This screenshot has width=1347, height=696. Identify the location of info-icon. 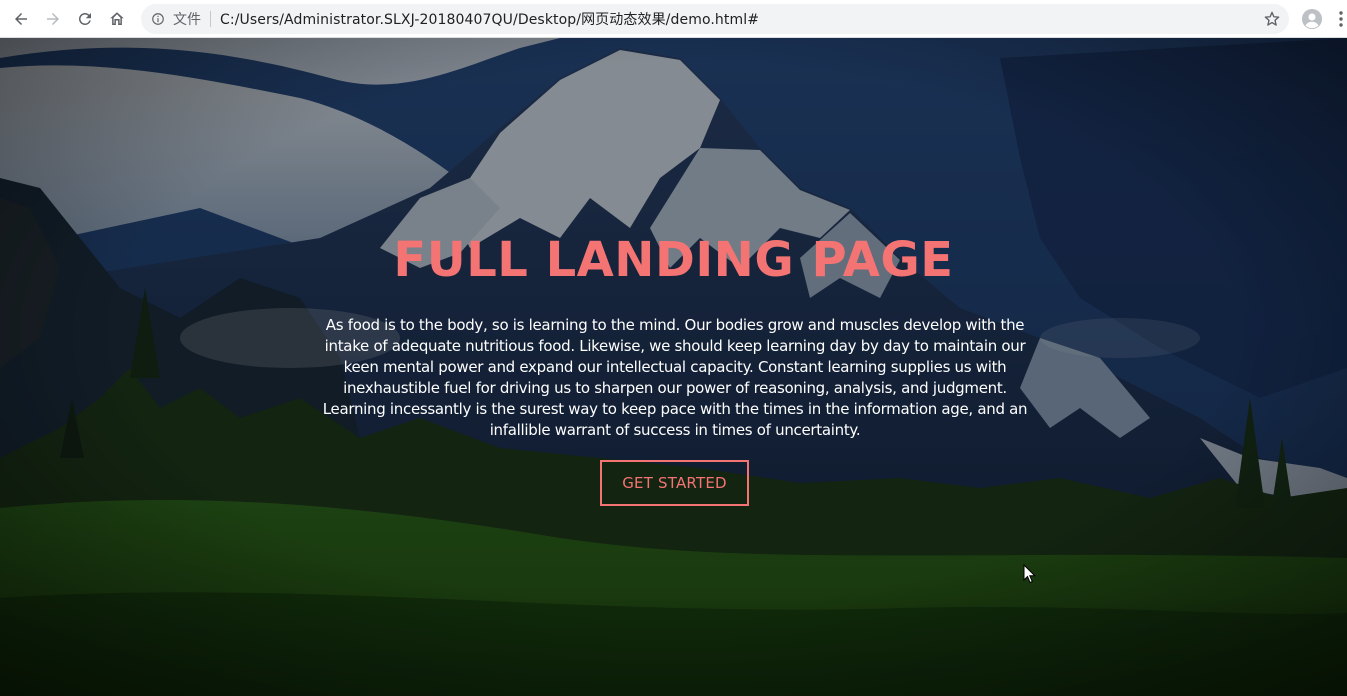
(158, 19).